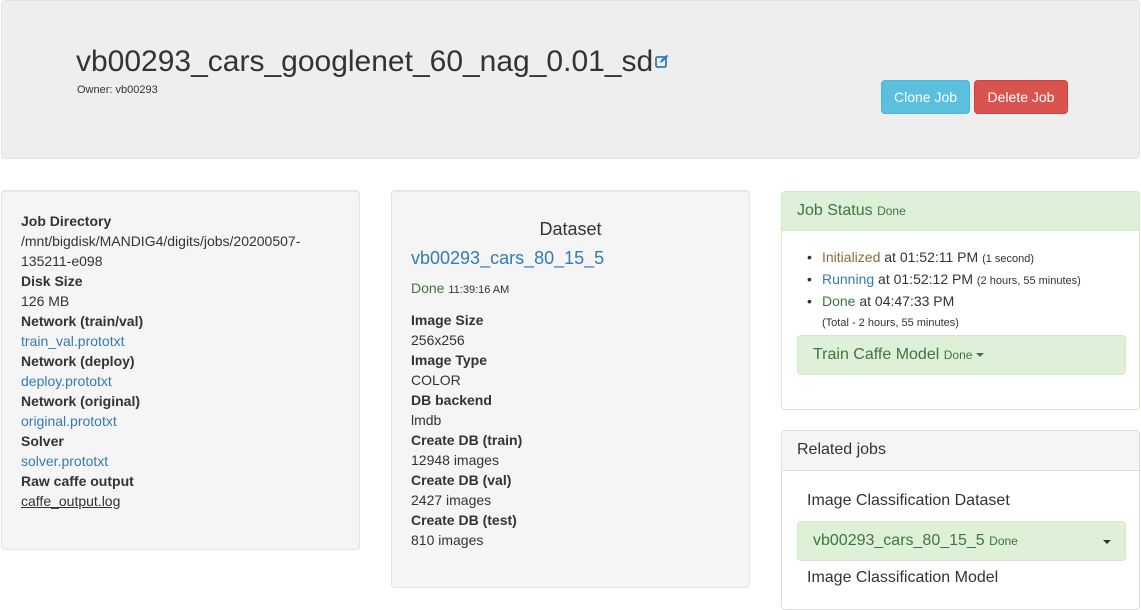 The height and width of the screenshot is (610, 1141). What do you see at coordinates (78, 361) in the screenshot?
I see `network-deploy-label: Network (deploy)` at bounding box center [78, 361].